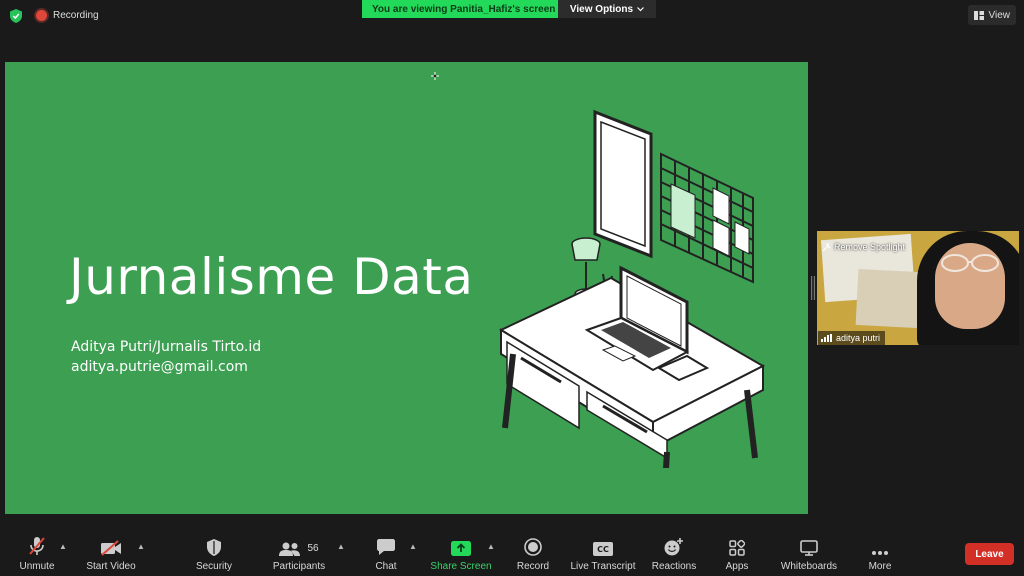 The height and width of the screenshot is (576, 1024). Describe the element at coordinates (880, 566) in the screenshot. I see `more-label: More` at that location.